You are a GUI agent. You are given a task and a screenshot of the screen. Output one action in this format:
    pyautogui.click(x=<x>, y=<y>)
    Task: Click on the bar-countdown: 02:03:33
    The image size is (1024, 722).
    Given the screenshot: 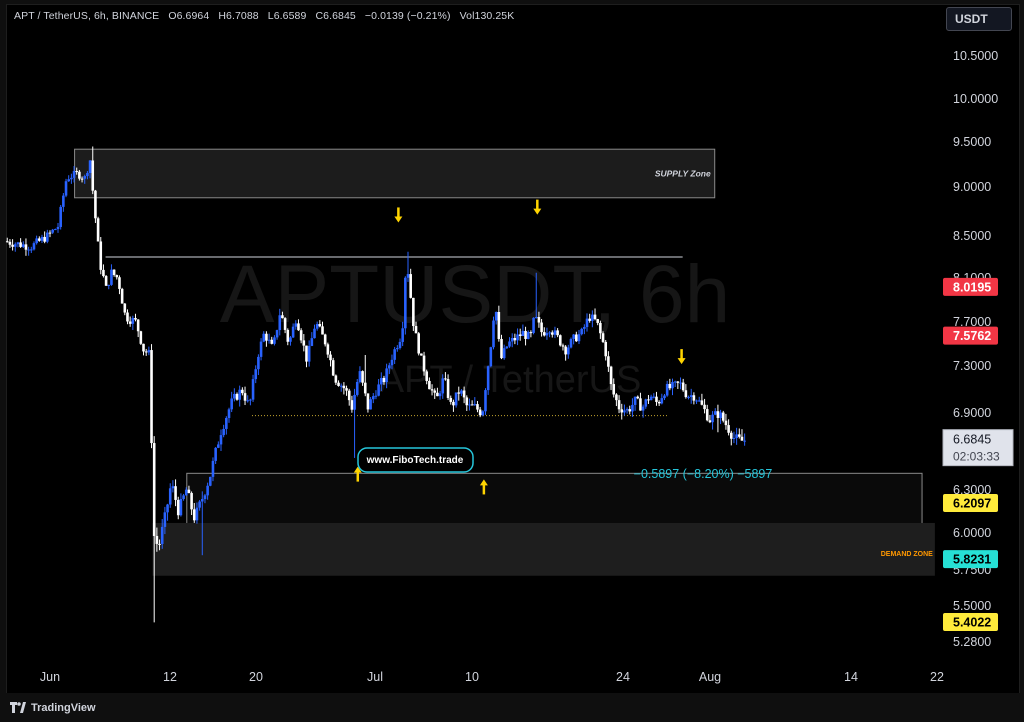 What is the action you would take?
    pyautogui.click(x=976, y=457)
    